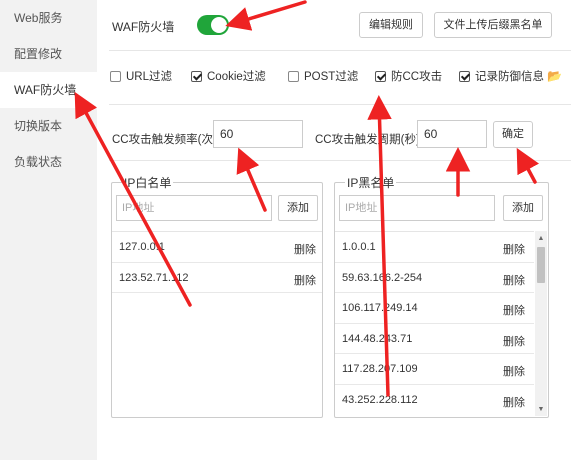 The width and height of the screenshot is (576, 460). Describe the element at coordinates (434, 247) in the screenshot. I see `list-item: 1.0.0.1 删除` at that location.